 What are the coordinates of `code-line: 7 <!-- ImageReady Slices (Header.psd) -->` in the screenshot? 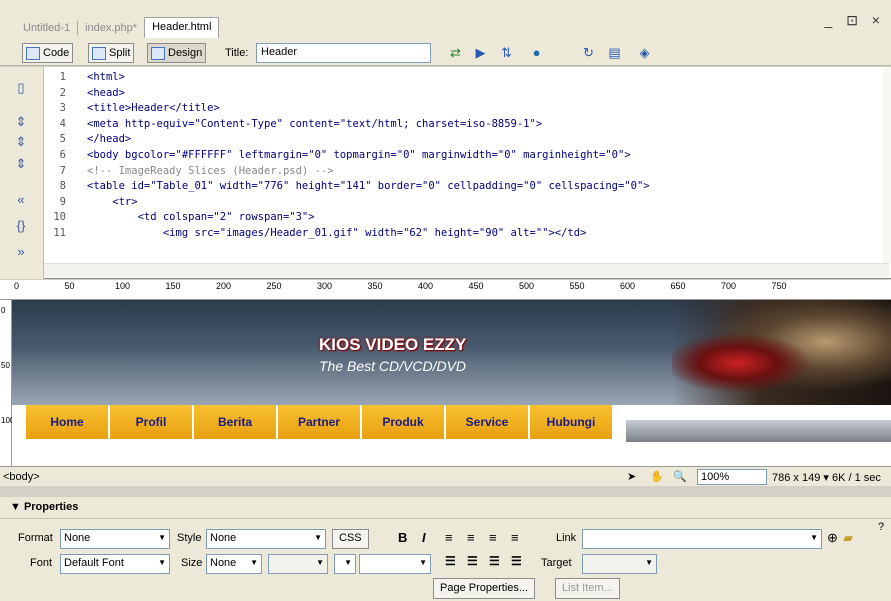 It's located at (466, 172).